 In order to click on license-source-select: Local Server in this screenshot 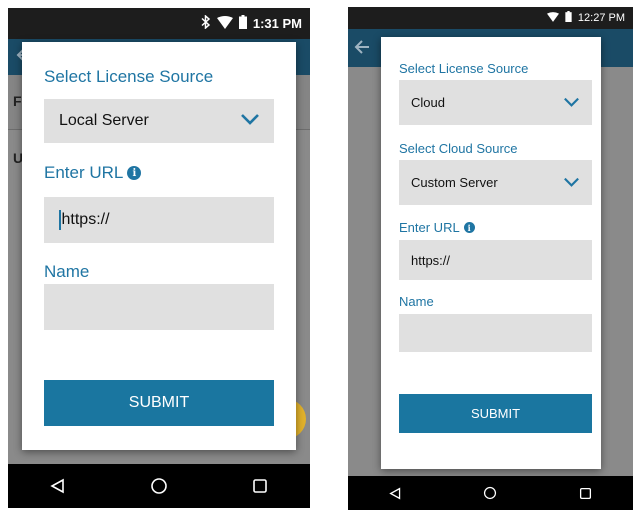, I will do `click(159, 121)`.